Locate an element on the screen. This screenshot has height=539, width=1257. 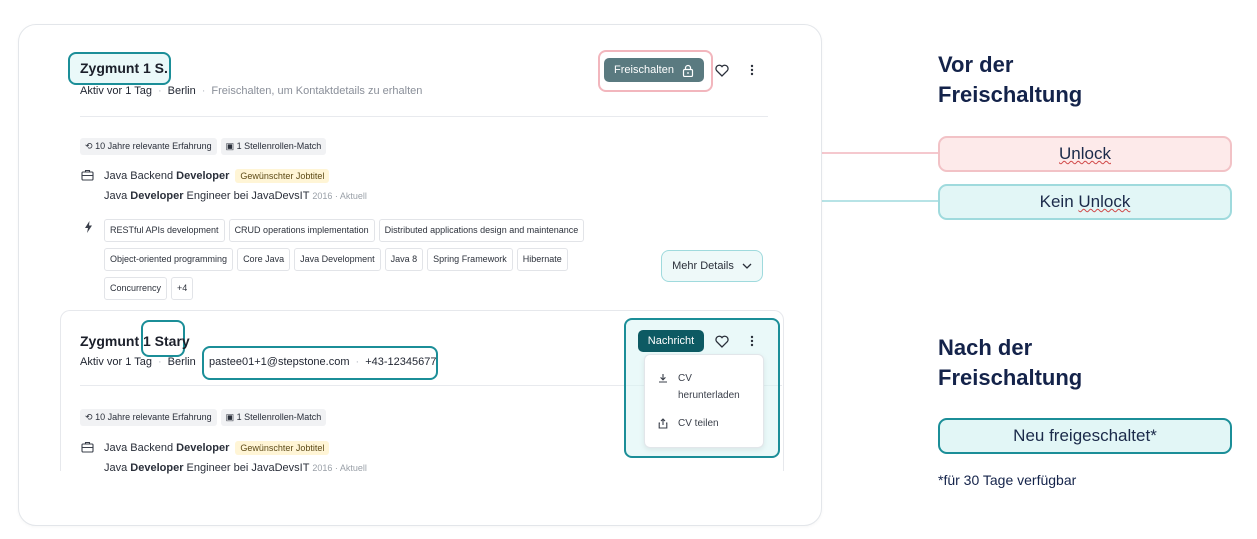
contact-details: pastee01+1@stepstone.com · +43-12345677 is located at coordinates (323, 362).